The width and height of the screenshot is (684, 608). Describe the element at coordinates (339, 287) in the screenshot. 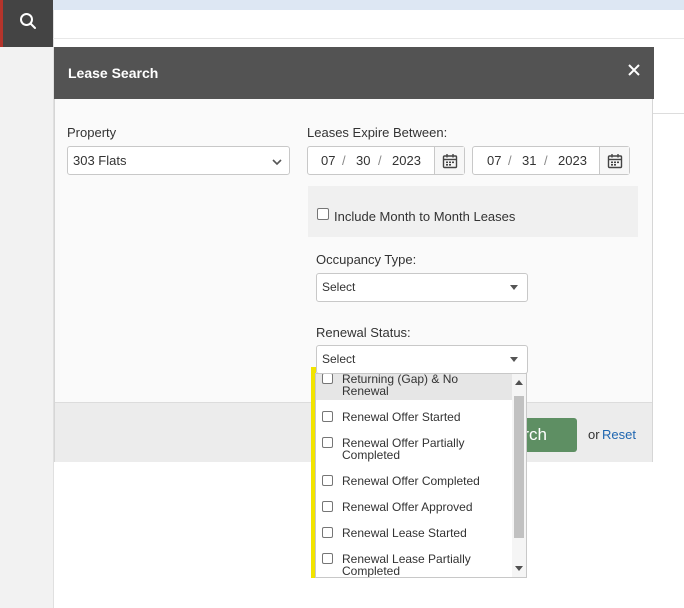

I see `occupancy-value: Select` at that location.